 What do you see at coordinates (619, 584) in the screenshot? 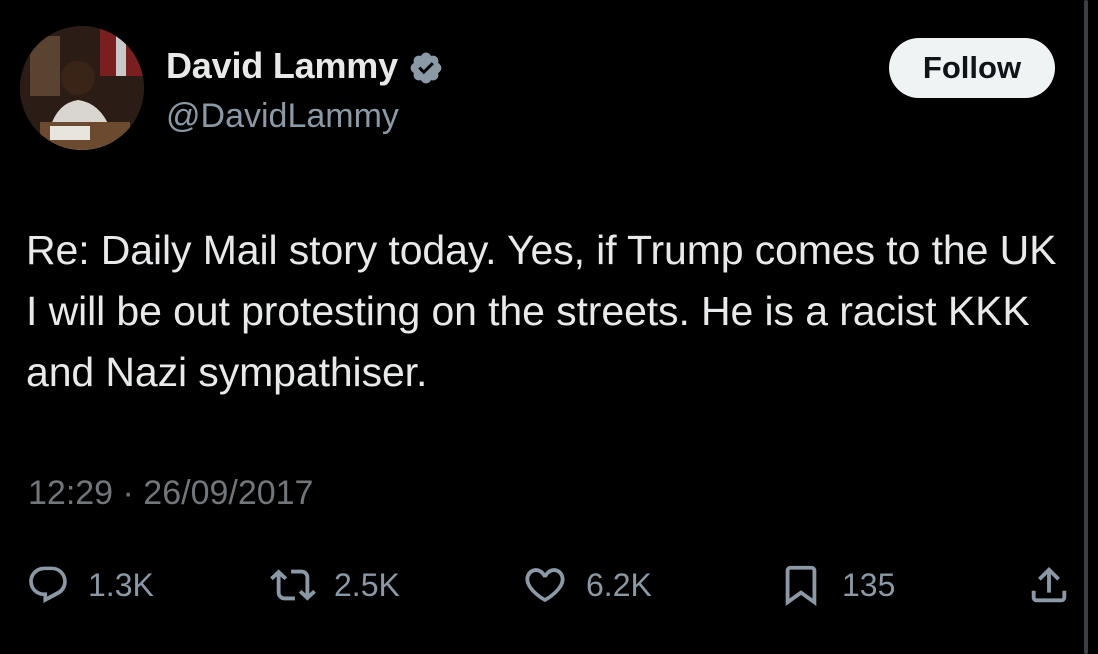
I see `like-count: 6.2K` at bounding box center [619, 584].